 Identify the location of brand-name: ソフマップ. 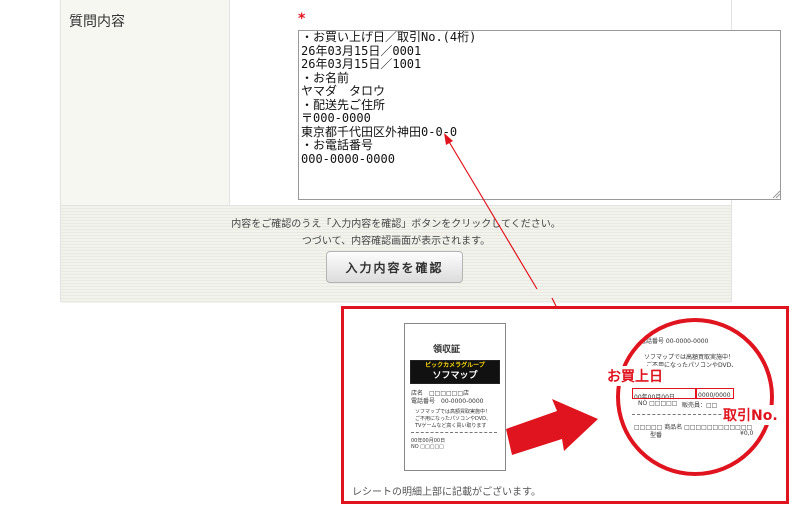
(455, 376).